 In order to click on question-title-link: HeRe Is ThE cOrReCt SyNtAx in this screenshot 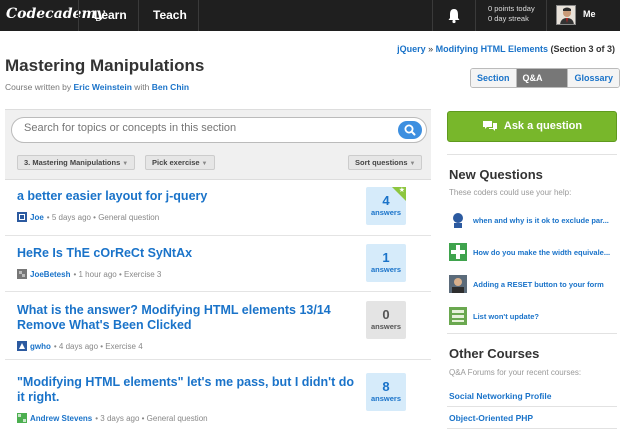, I will do `click(187, 253)`.